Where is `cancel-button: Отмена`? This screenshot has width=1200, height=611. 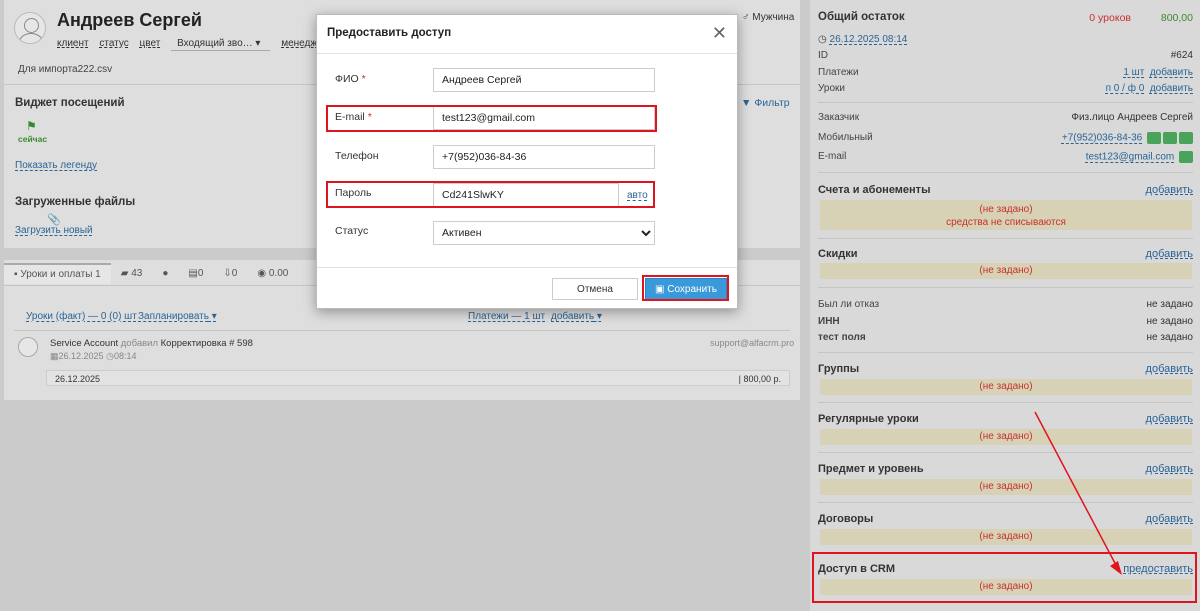 cancel-button: Отмена is located at coordinates (595, 289).